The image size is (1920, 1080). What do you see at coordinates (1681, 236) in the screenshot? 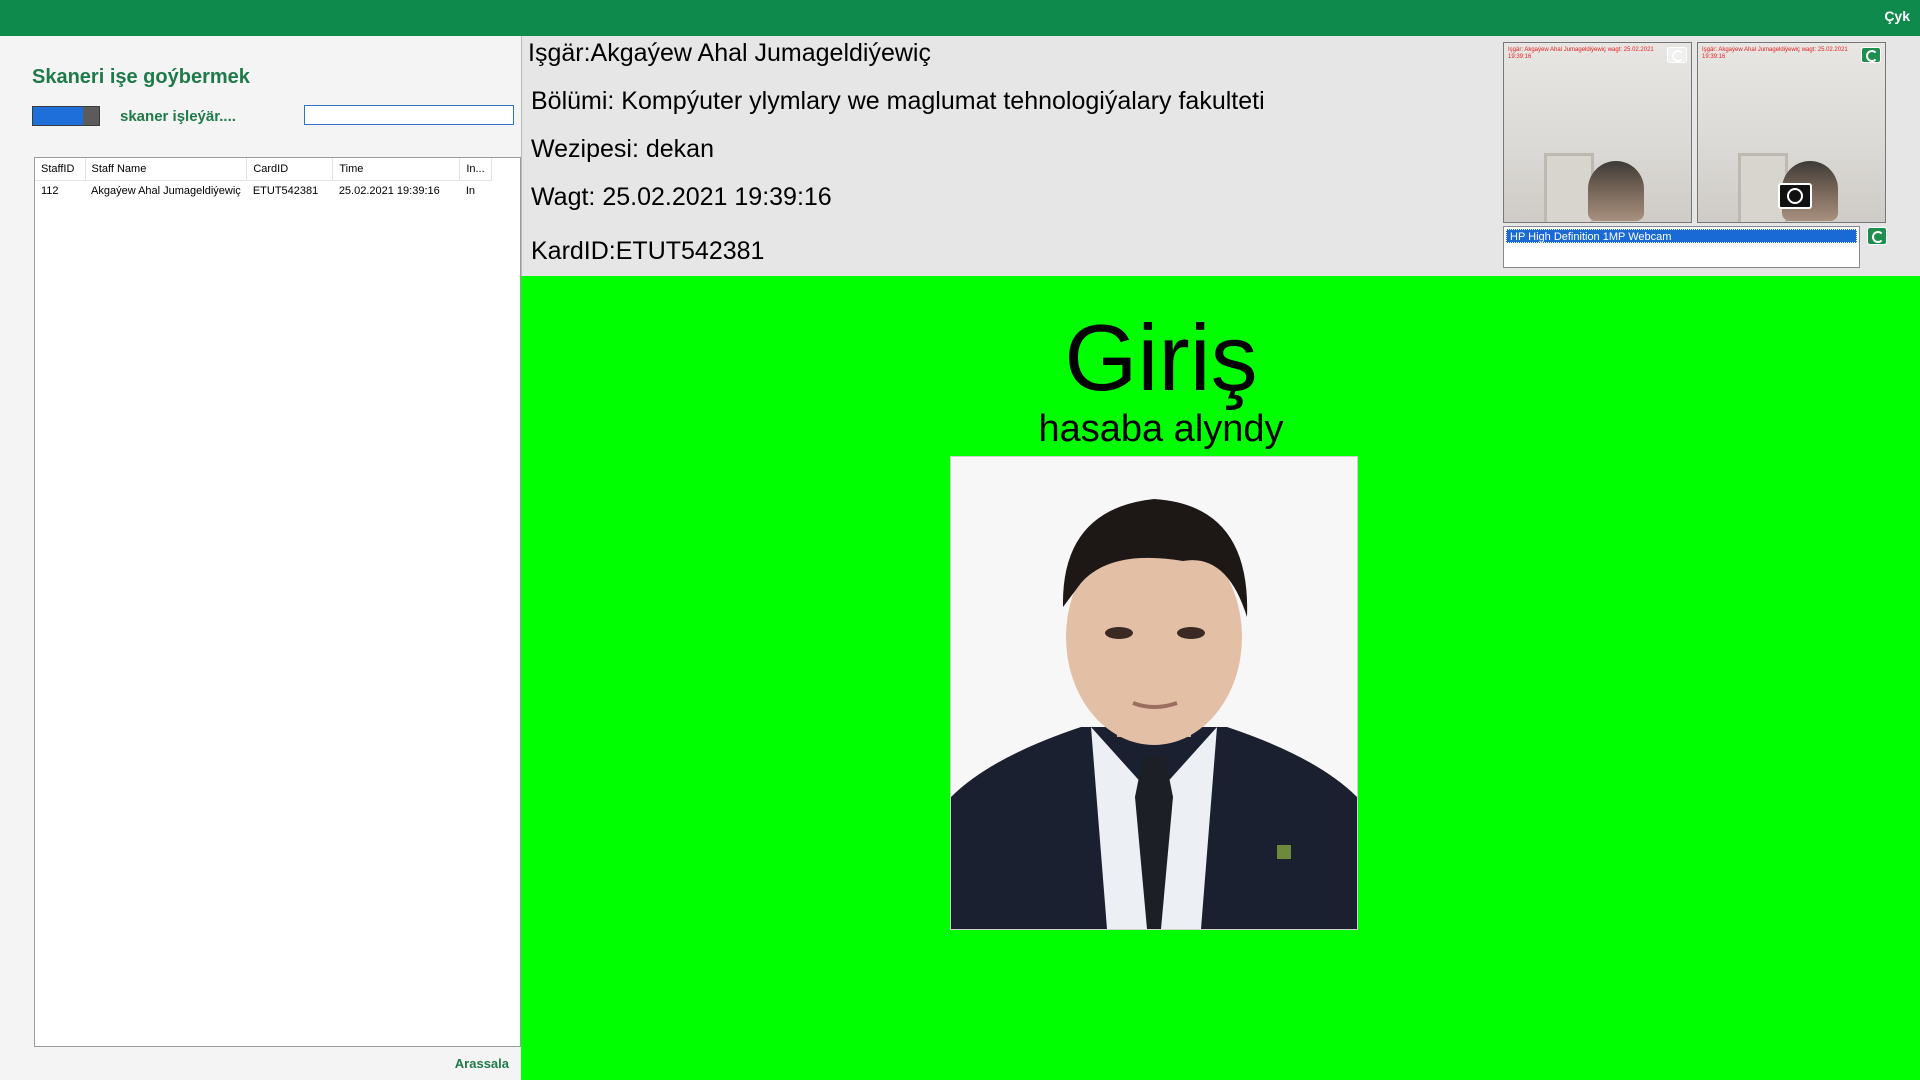
I see `webcam-device-item: HP High Definition 1MP Webcam` at bounding box center [1681, 236].